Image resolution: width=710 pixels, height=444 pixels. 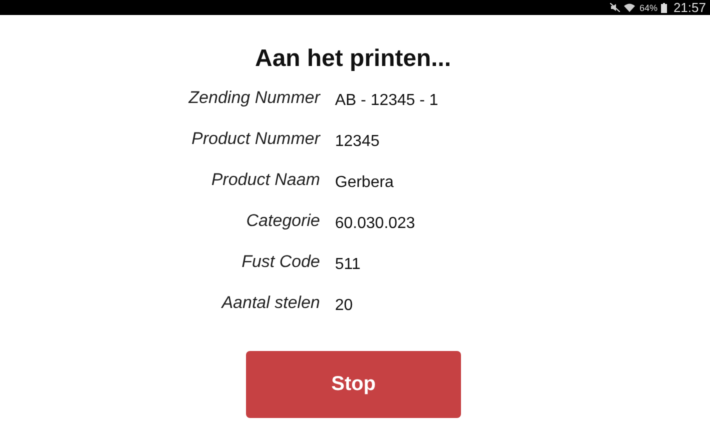 I want to click on field-value: 60.030.023, so click(x=375, y=224).